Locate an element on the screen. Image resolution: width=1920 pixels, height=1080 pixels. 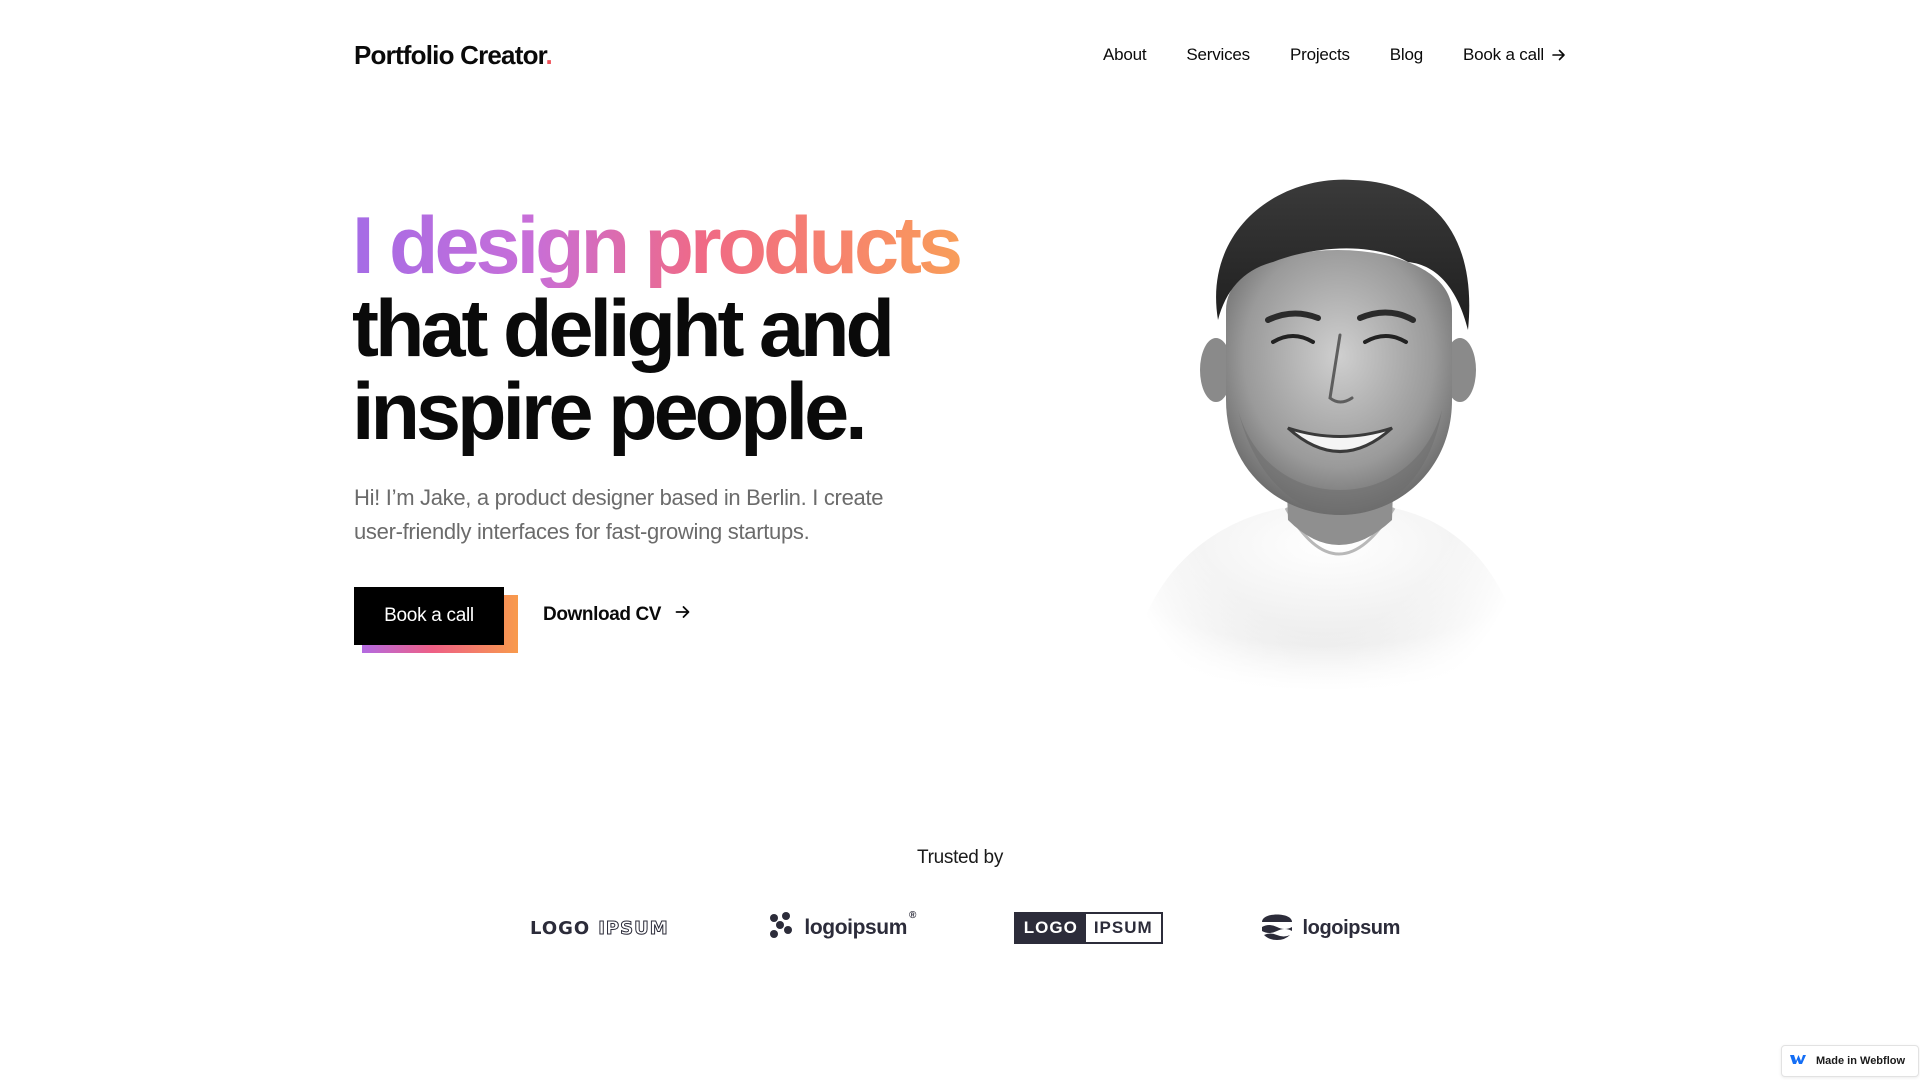
book-a-call-button-wrap: Book a call is located at coordinates (436, 620).